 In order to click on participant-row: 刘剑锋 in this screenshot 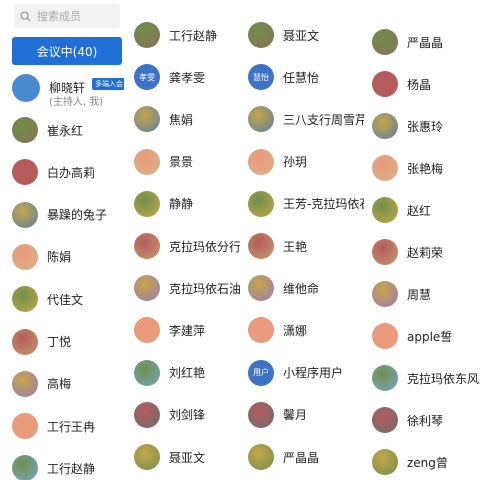, I will do `click(169, 415)`.